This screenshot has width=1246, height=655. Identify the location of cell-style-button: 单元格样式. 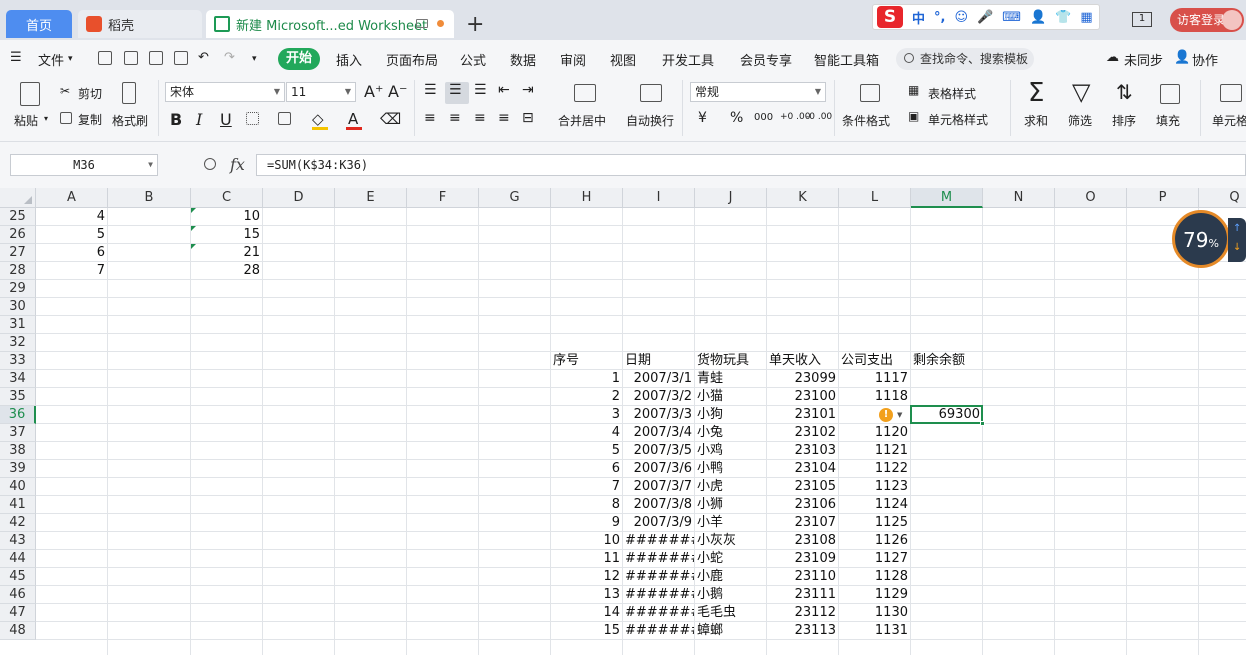
(958, 119).